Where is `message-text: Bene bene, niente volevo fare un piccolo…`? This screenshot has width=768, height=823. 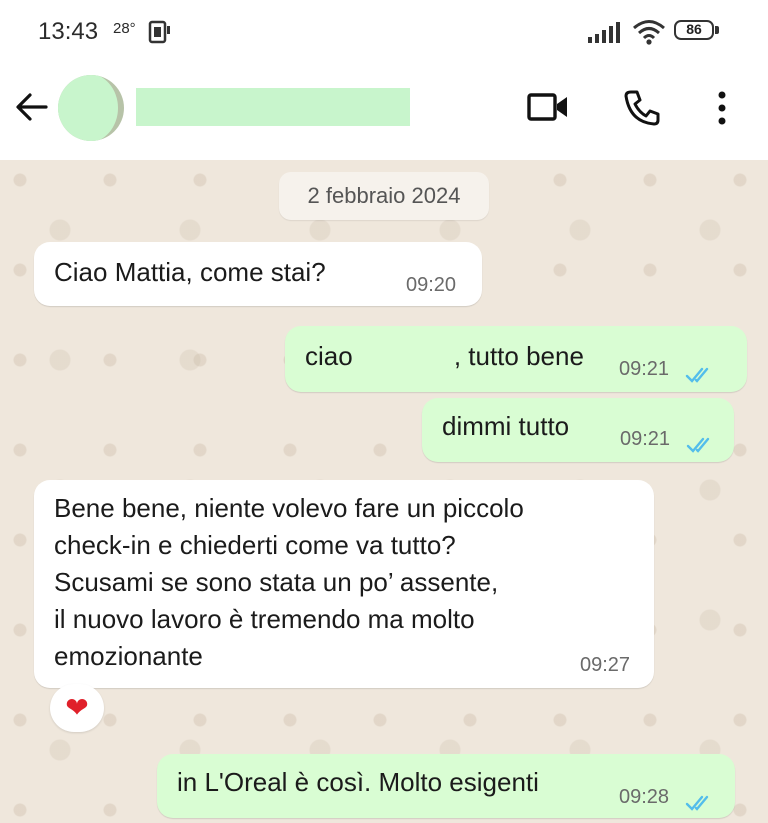 message-text: Bene bene, niente volevo fare un piccolo… is located at coordinates (289, 582).